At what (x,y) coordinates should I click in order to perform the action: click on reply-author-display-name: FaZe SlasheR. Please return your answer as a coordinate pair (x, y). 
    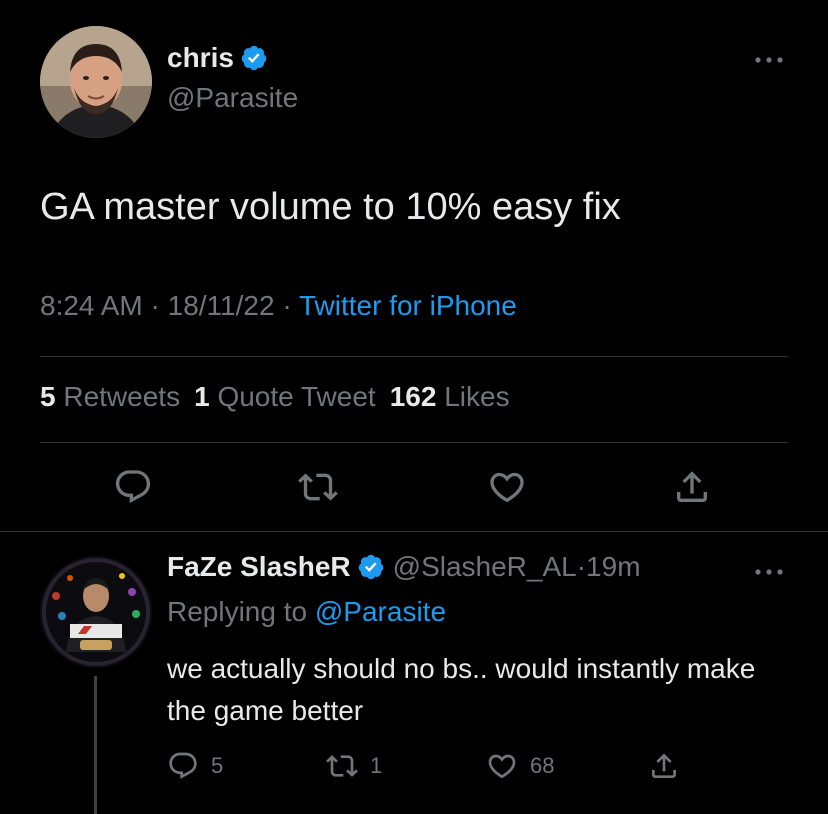
    Looking at the image, I should click on (259, 567).